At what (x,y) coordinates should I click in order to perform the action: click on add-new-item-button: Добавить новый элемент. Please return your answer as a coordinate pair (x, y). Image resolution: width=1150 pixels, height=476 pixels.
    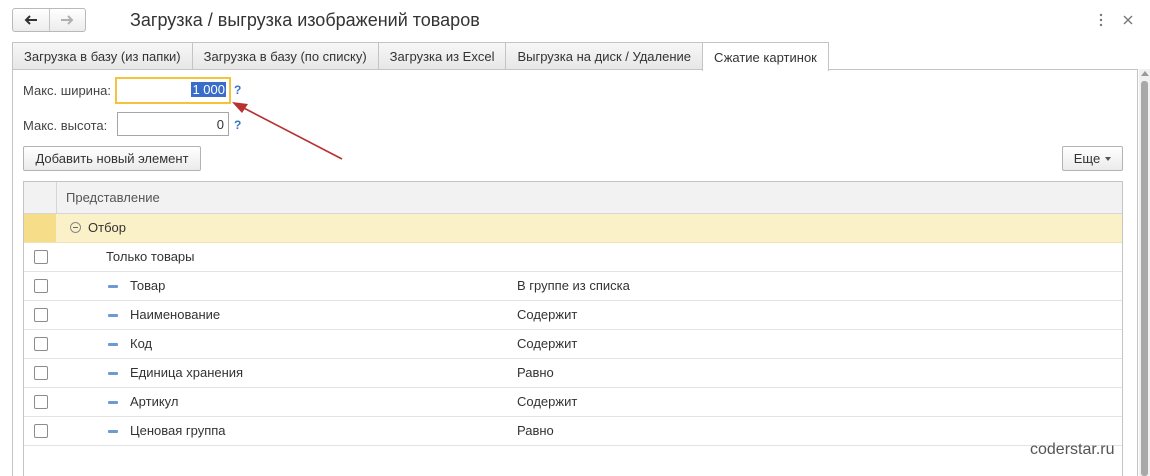
    Looking at the image, I should click on (112, 158).